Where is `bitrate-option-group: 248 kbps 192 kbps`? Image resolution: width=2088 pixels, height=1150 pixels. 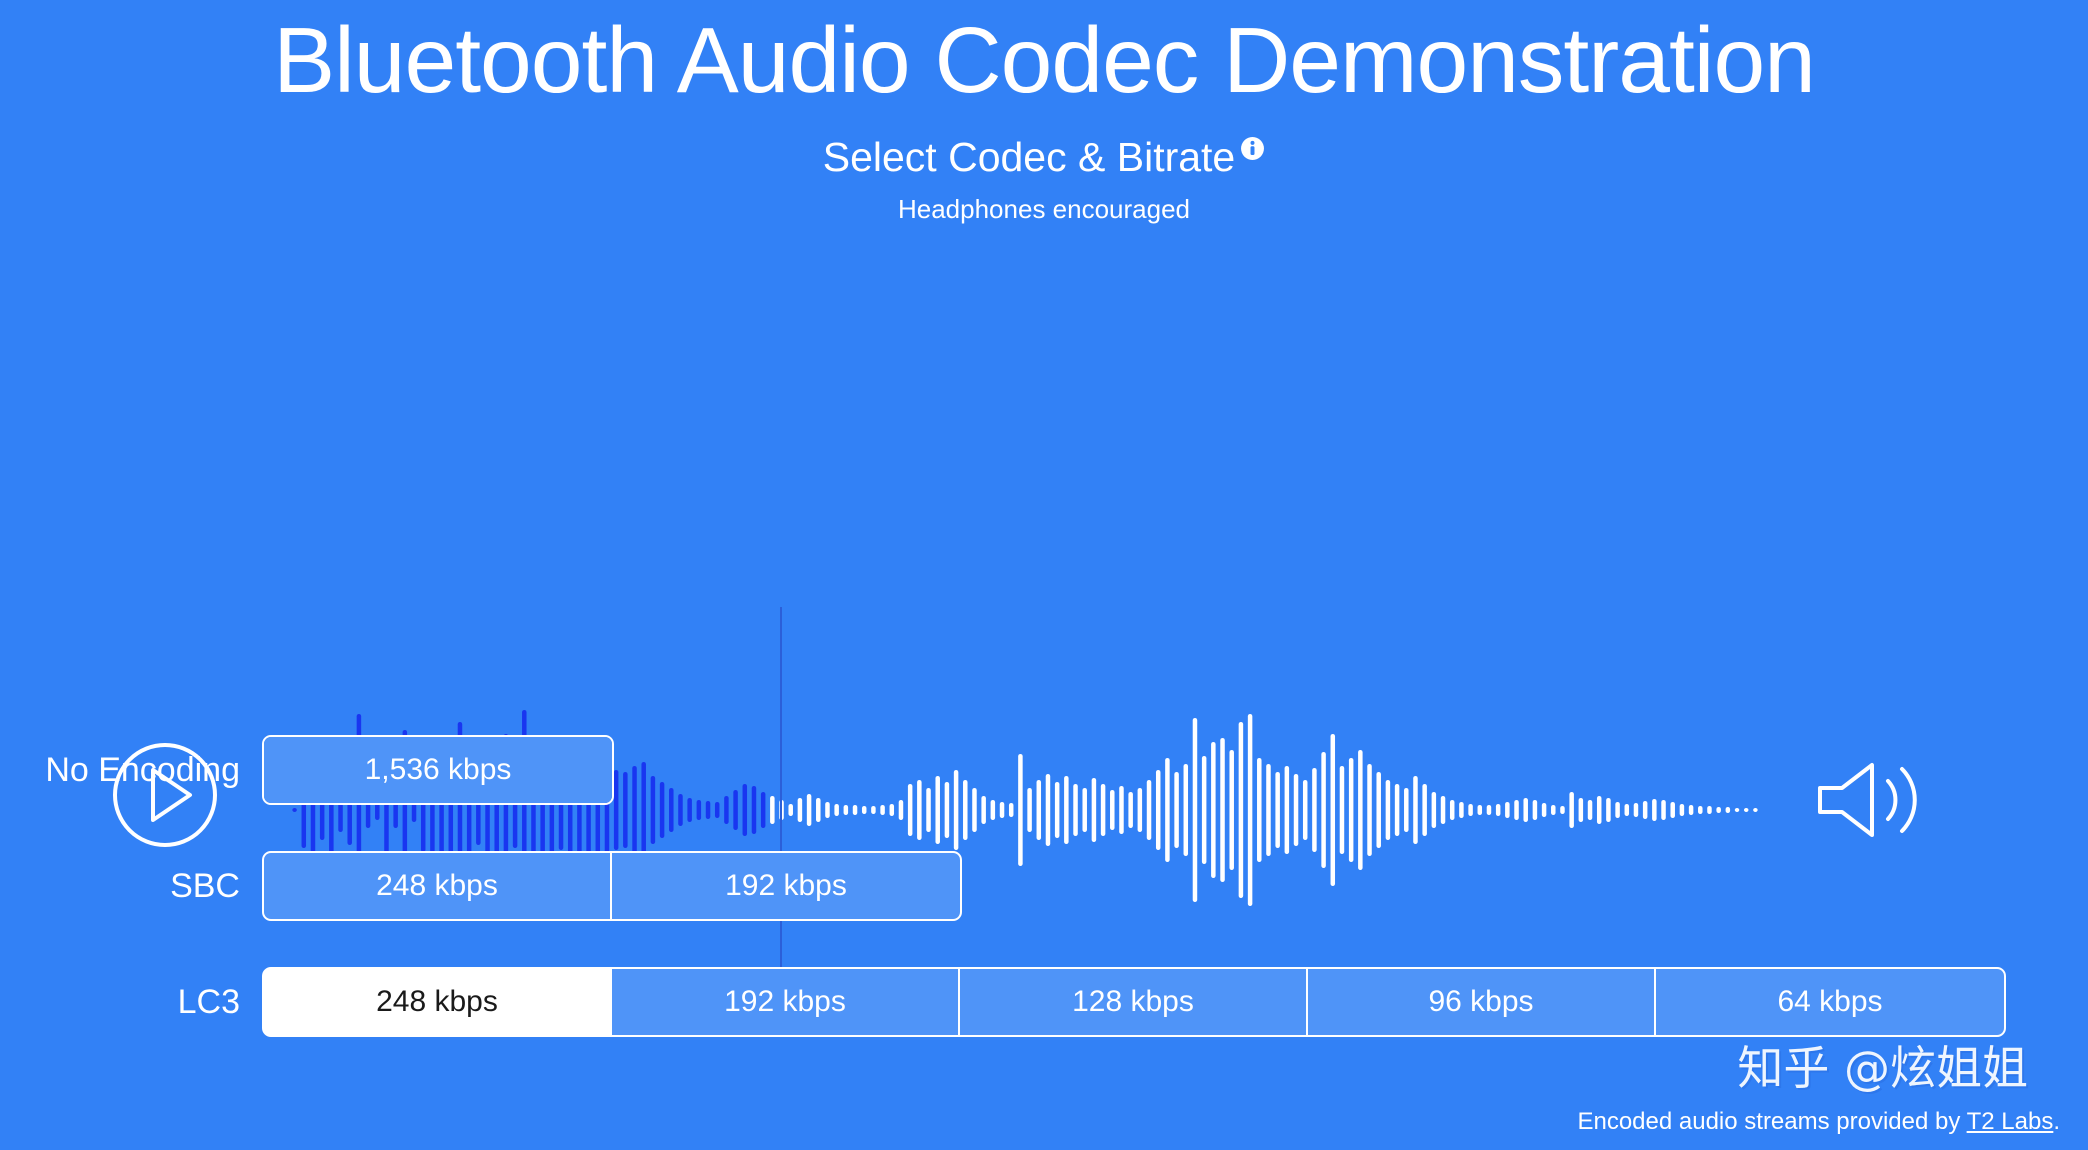 bitrate-option-group: 248 kbps 192 kbps is located at coordinates (612, 886).